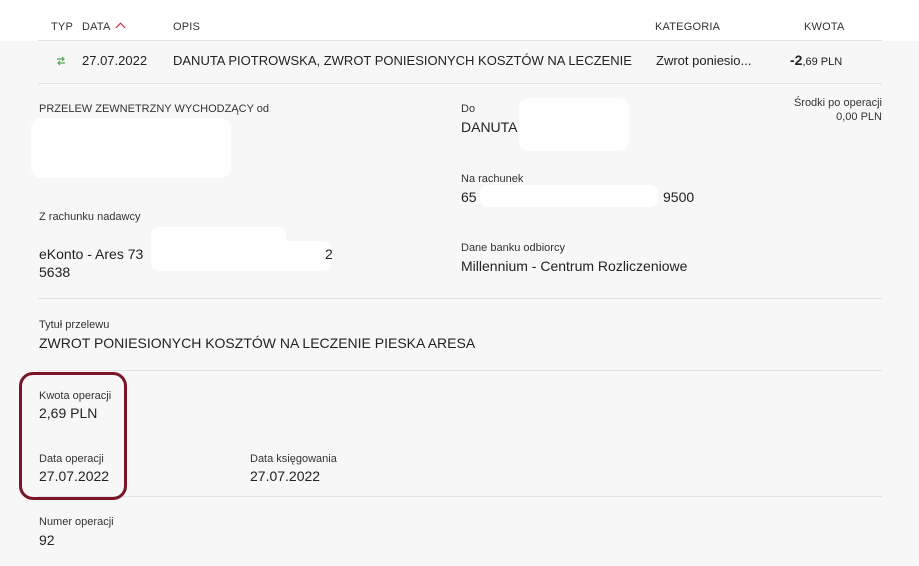 The height and width of the screenshot is (566, 919). What do you see at coordinates (687, 27) in the screenshot?
I see `column-header-kategoria: KATEGORIA` at bounding box center [687, 27].